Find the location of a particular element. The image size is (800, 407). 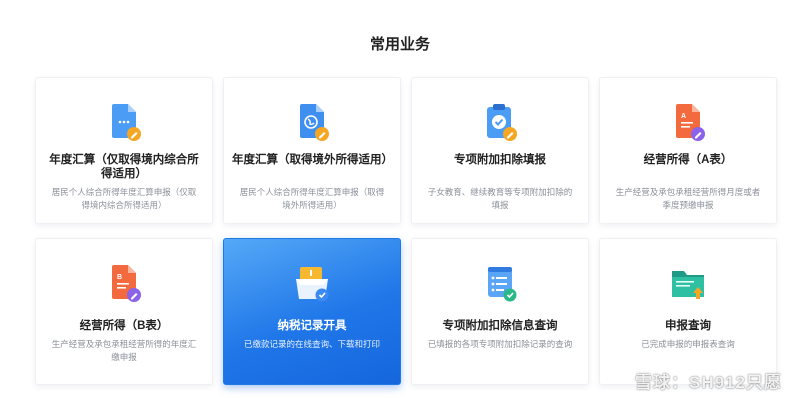

card-desc: 已缴款记录的在线查询、下载和打印 is located at coordinates (311, 344).